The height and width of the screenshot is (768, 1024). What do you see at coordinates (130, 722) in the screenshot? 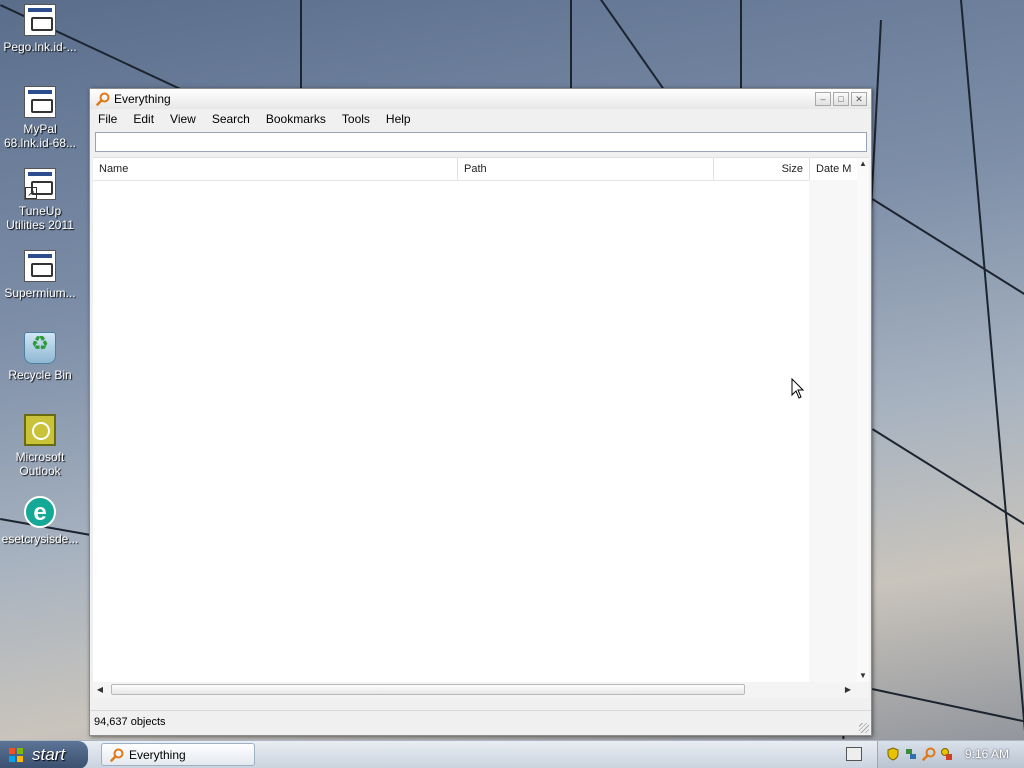
I see `status-object-count: 94,637 objects` at bounding box center [130, 722].